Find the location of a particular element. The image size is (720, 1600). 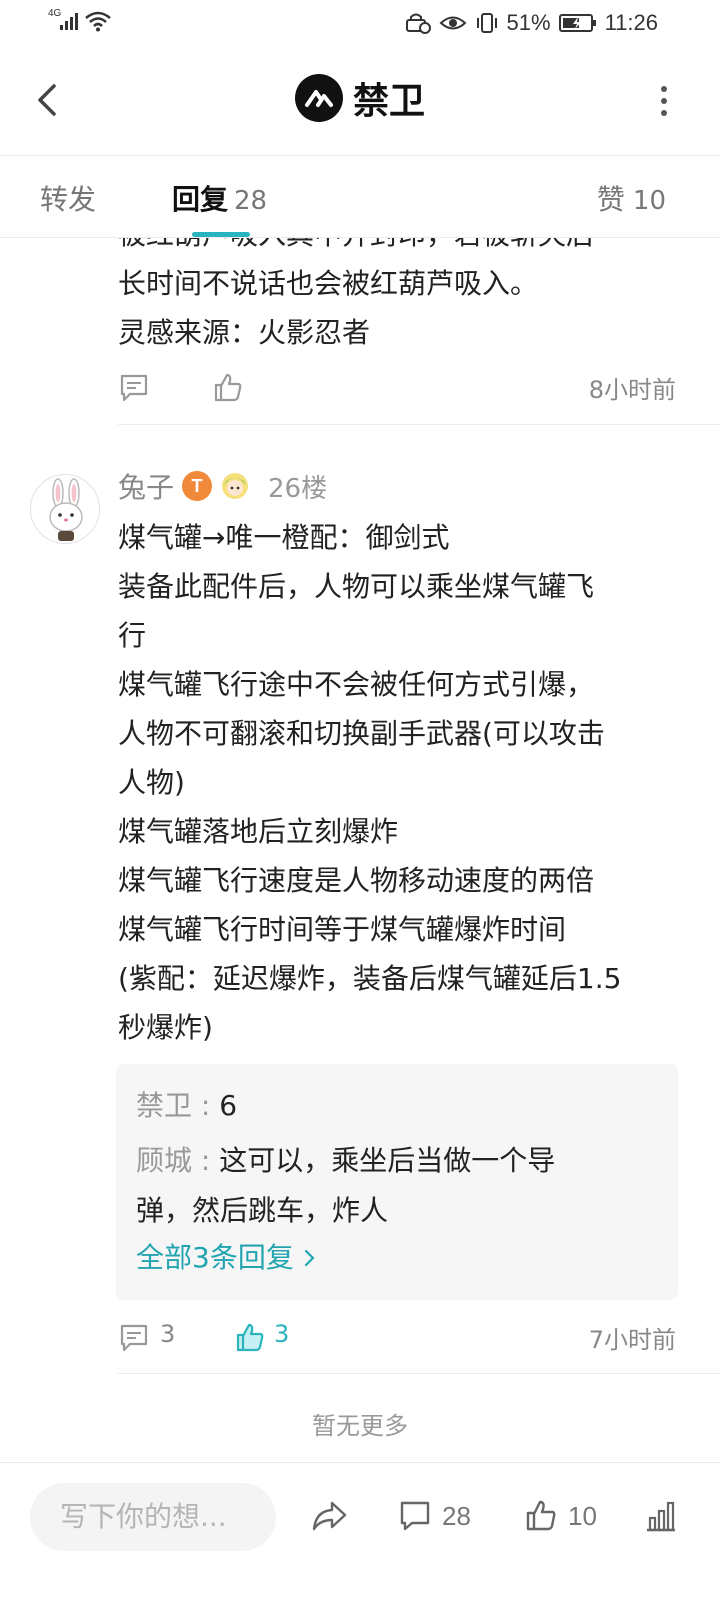

page-title: 禁卫 is located at coordinates (388, 101).